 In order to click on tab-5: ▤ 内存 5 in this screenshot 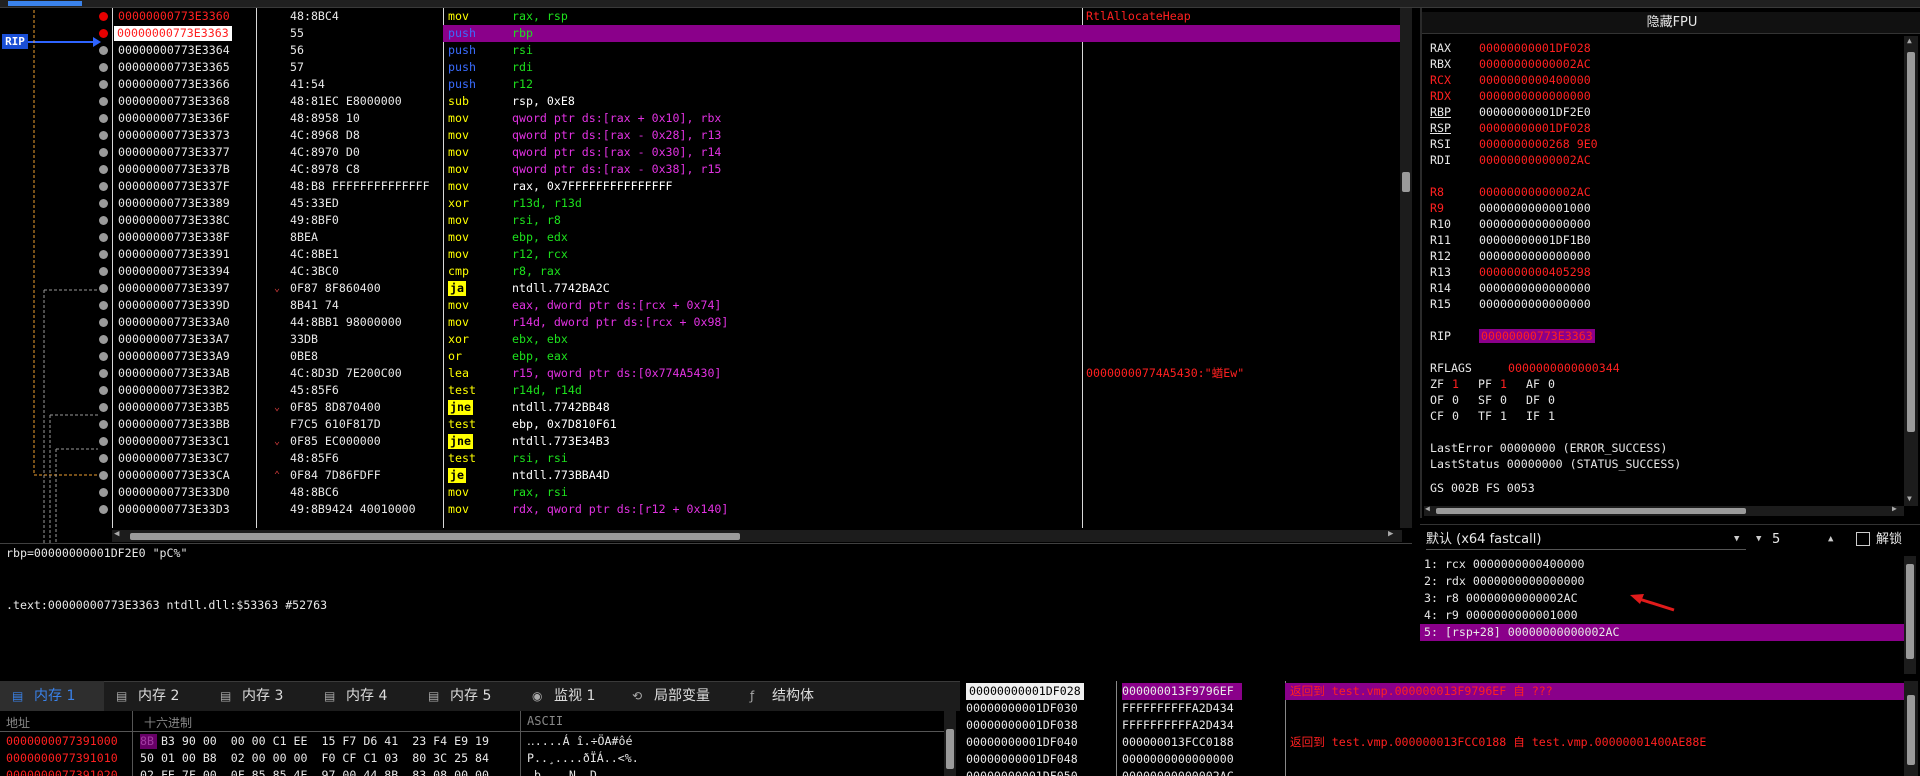, I will do `click(468, 696)`.